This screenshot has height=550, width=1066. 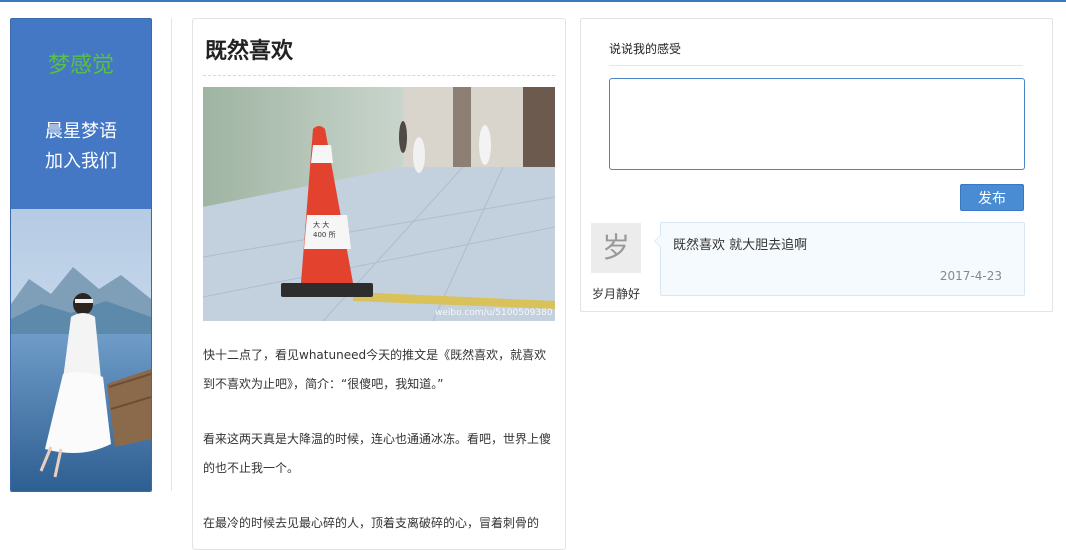 What do you see at coordinates (81, 160) in the screenshot?
I see `sidebar-item-join-us: 加入我们` at bounding box center [81, 160].